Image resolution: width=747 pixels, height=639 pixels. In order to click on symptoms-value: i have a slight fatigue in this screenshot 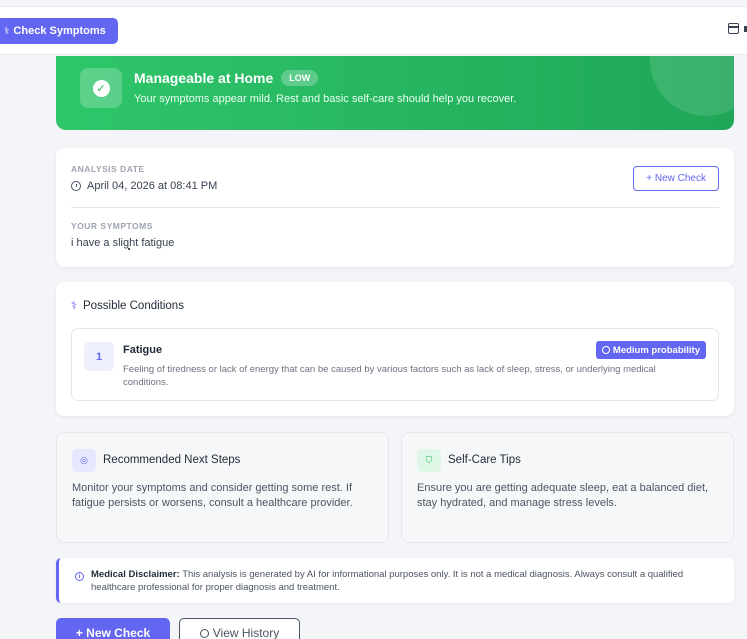, I will do `click(123, 243)`.